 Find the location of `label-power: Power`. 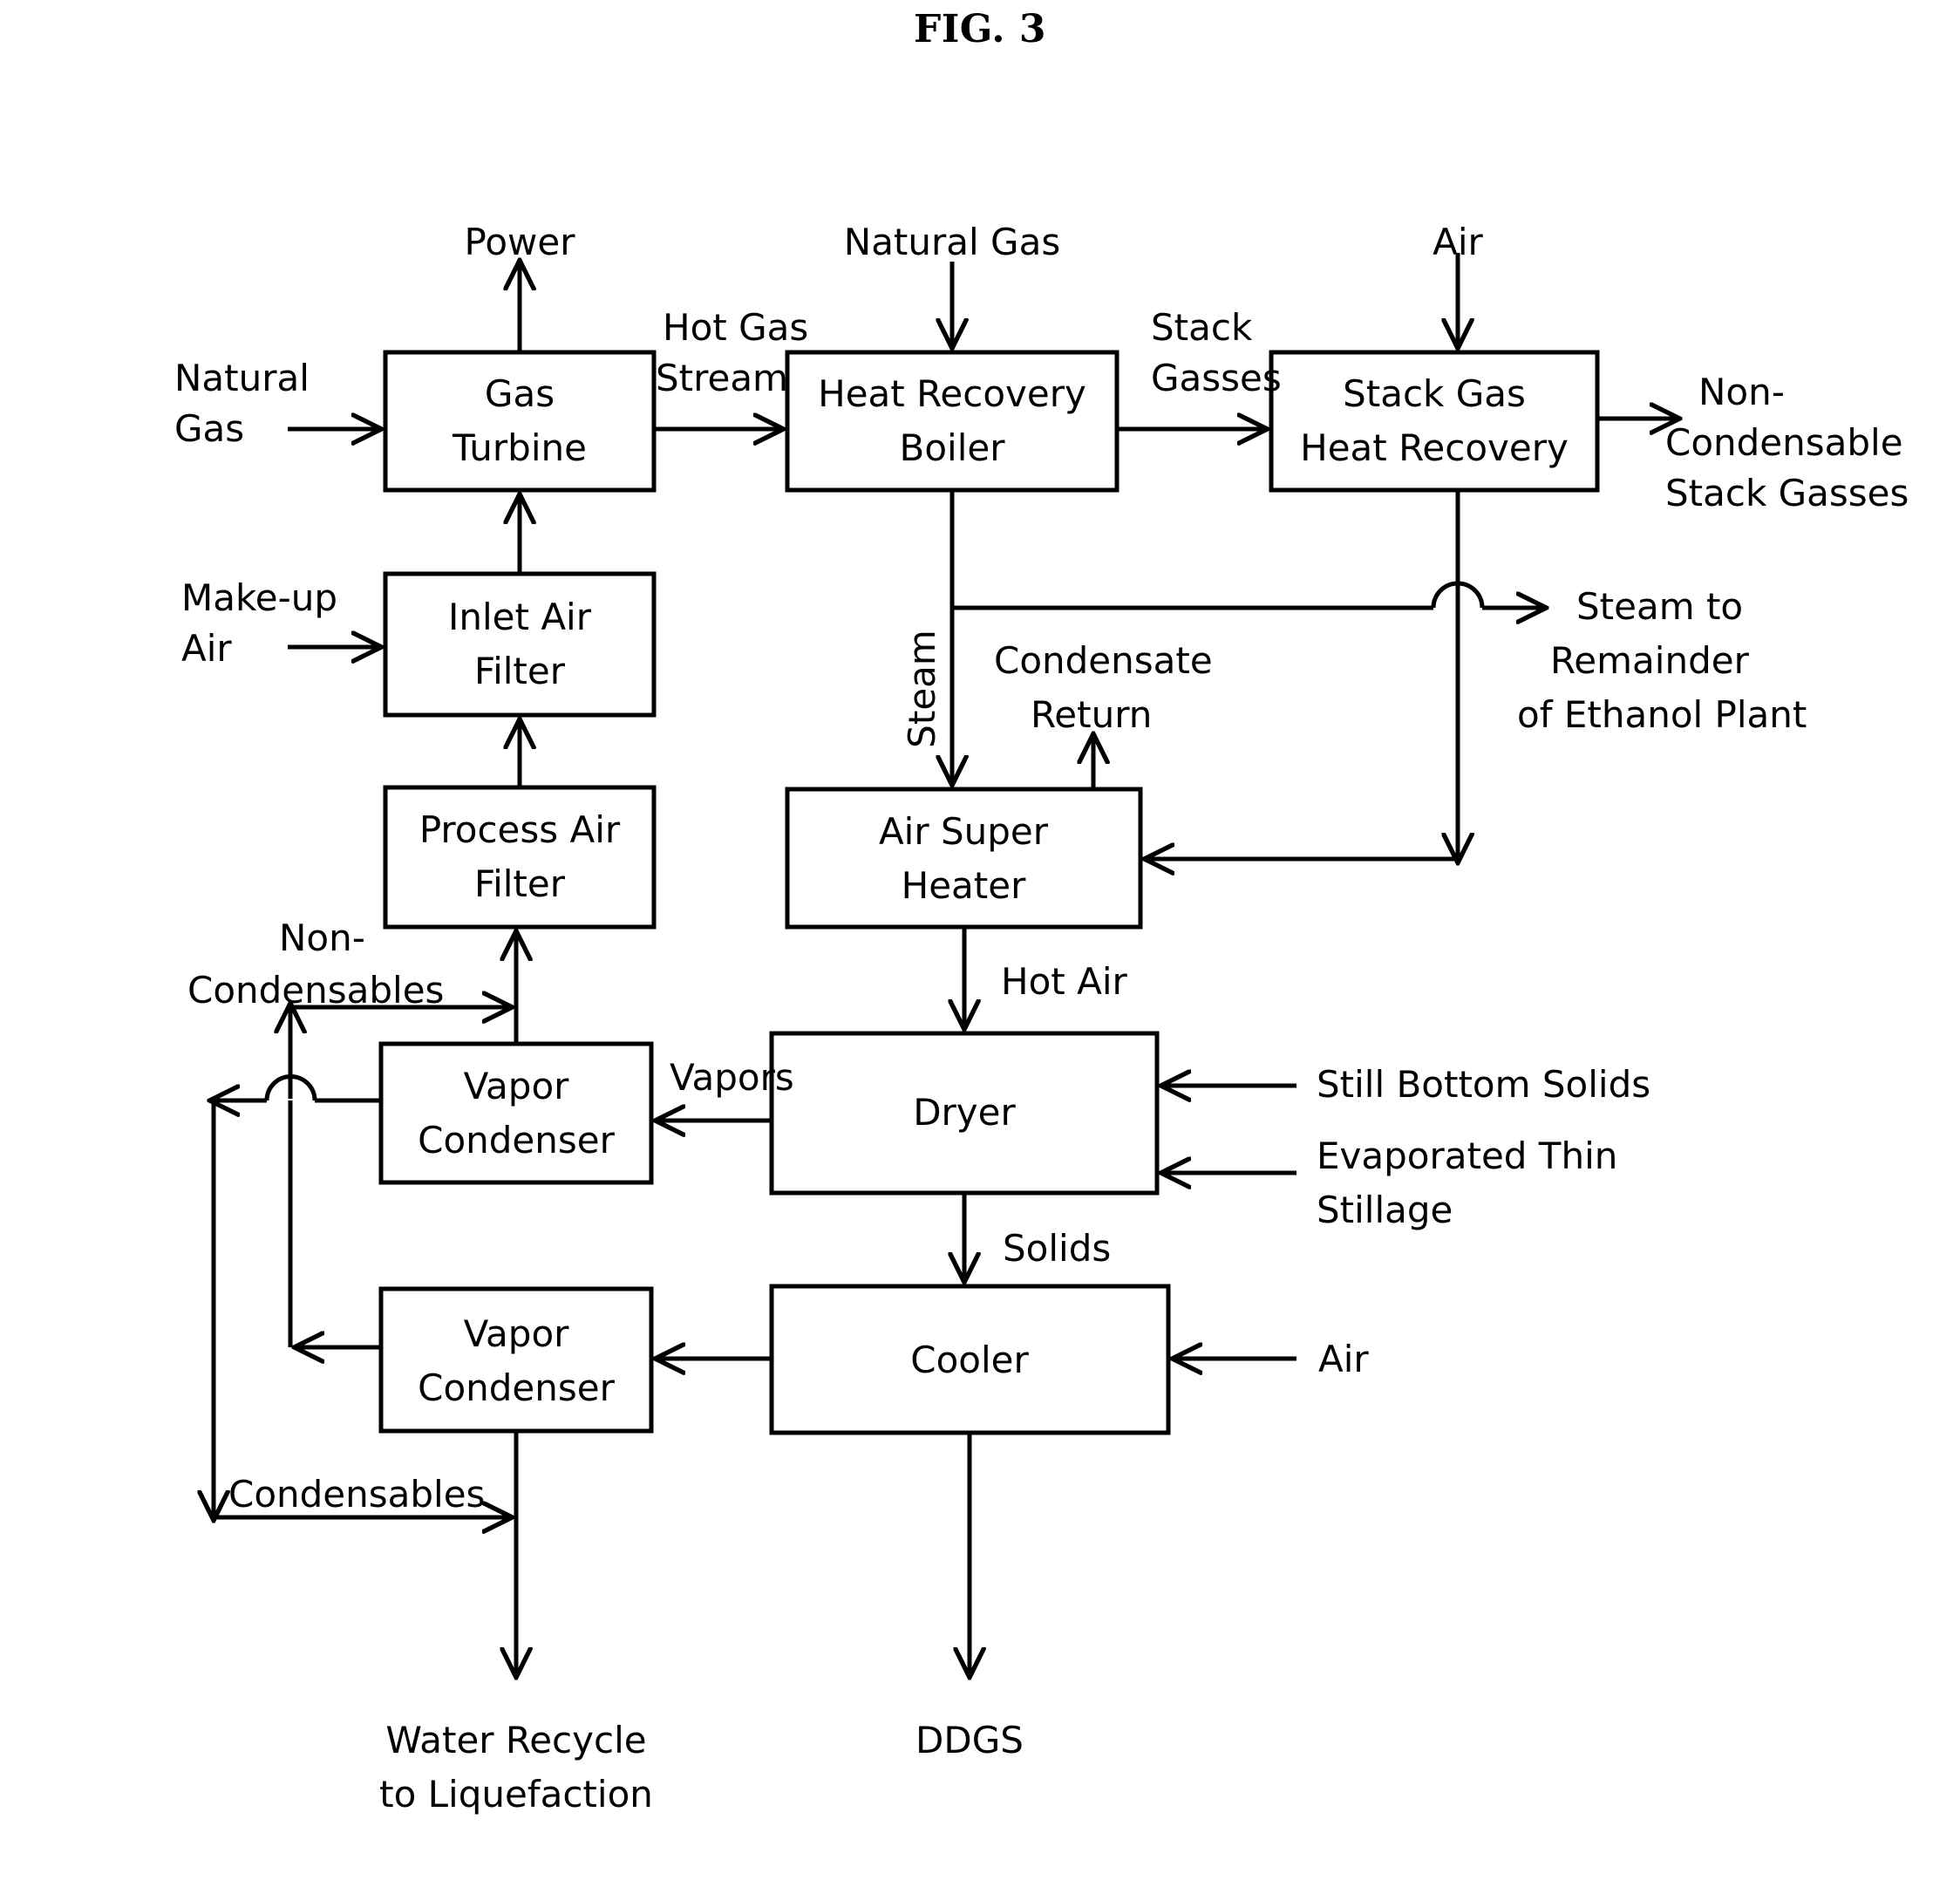

label-power: Power is located at coordinates (520, 242).